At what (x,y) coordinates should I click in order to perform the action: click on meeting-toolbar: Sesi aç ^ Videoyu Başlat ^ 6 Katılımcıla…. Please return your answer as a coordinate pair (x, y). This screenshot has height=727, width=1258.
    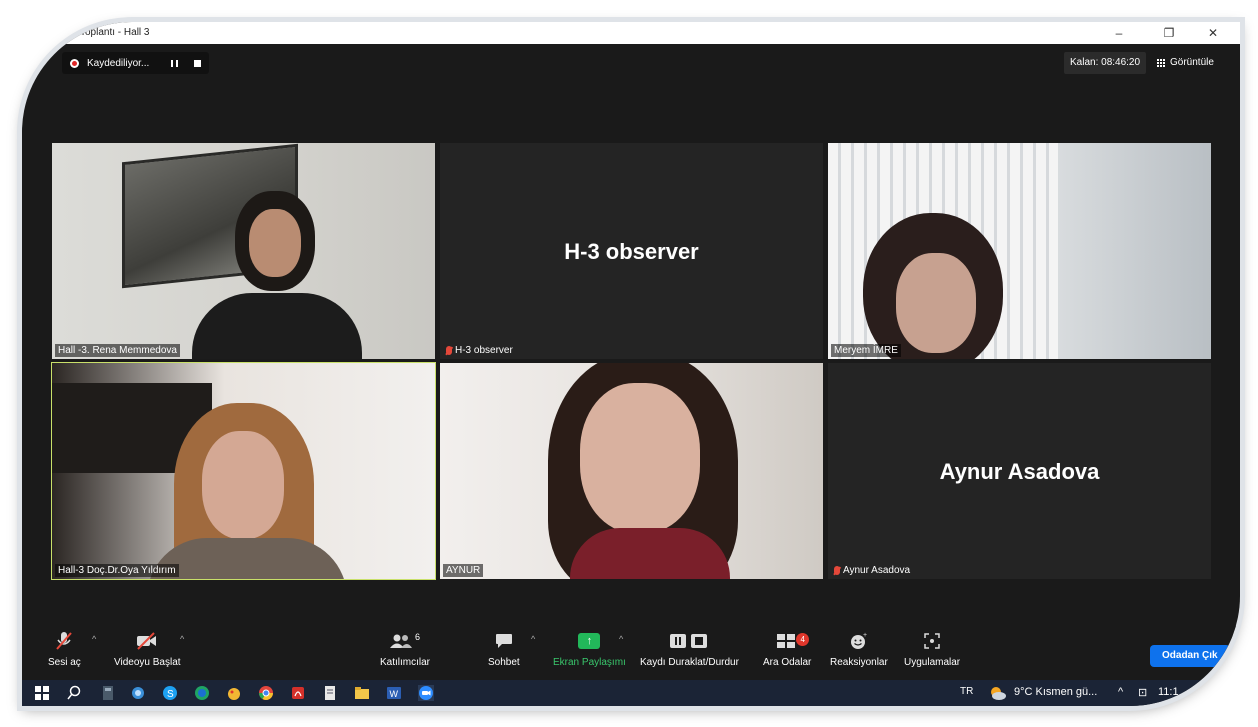
    Looking at the image, I should click on (631, 653).